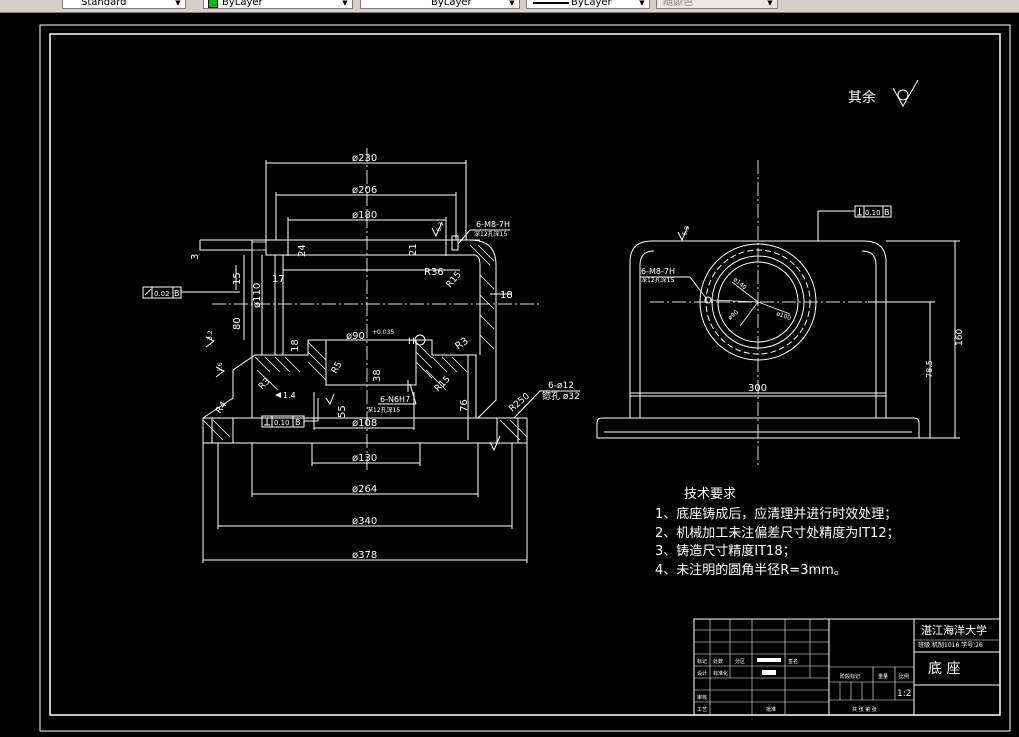 This screenshot has width=1019, height=737. Describe the element at coordinates (793, 661) in the screenshot. I see `tb-label: 签名` at that location.